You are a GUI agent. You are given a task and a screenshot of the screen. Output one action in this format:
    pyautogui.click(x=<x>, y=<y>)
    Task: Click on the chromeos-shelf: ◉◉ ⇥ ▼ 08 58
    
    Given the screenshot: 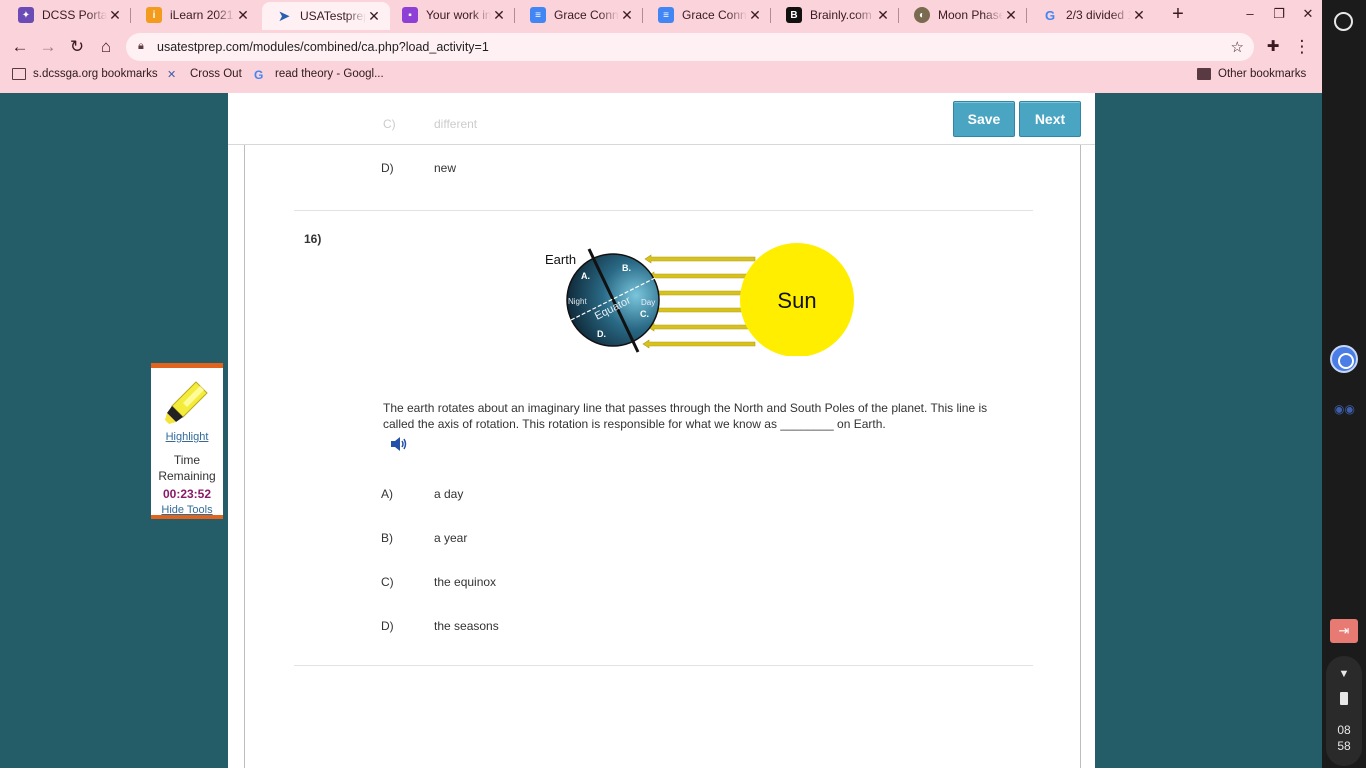 What is the action you would take?
    pyautogui.click(x=1344, y=384)
    